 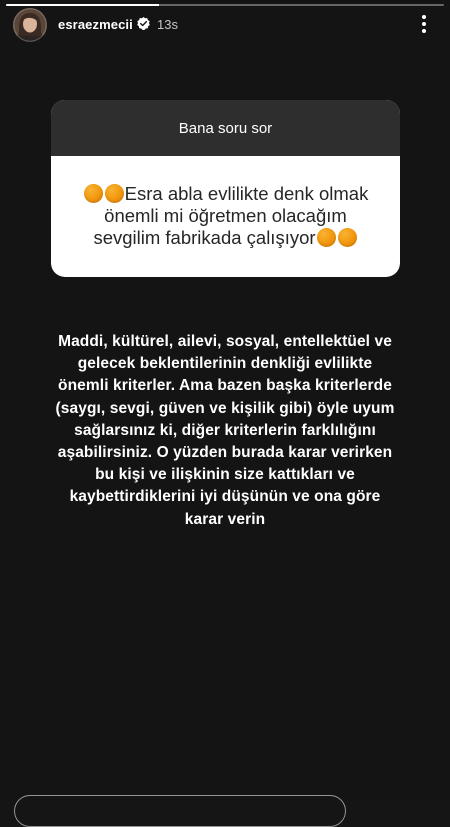 What do you see at coordinates (204, 237) in the screenshot?
I see `question-line-text: sevgilim fabrikada çalışıyor` at bounding box center [204, 237].